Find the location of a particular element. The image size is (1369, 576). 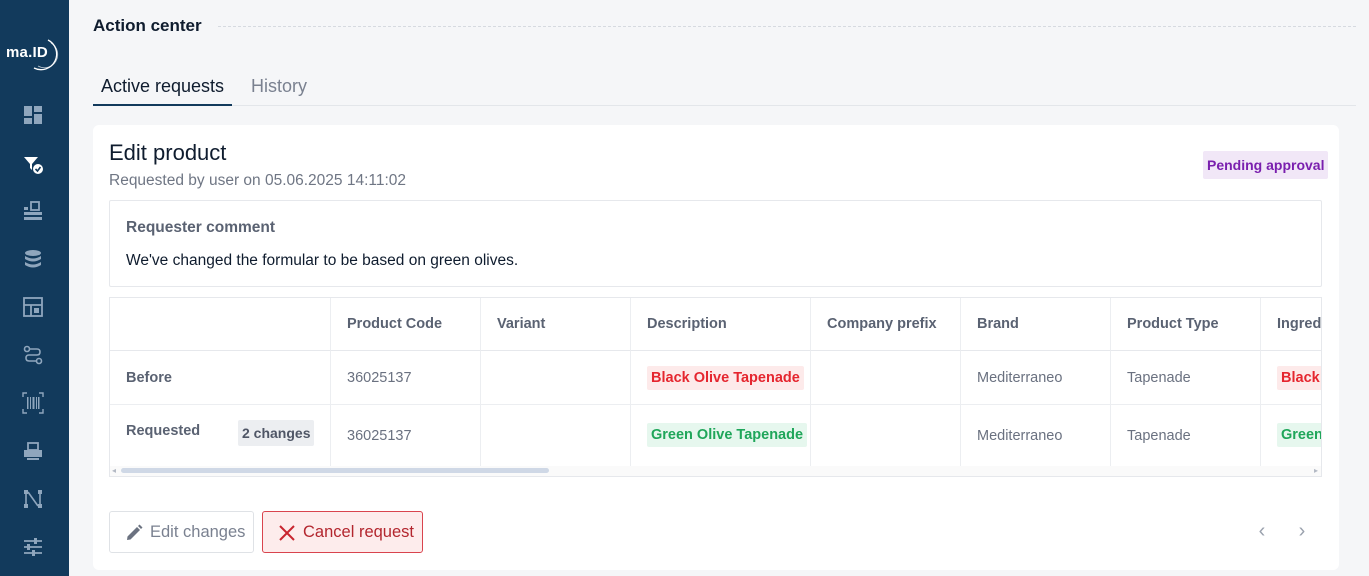

header-cell-empty is located at coordinates (220, 324).